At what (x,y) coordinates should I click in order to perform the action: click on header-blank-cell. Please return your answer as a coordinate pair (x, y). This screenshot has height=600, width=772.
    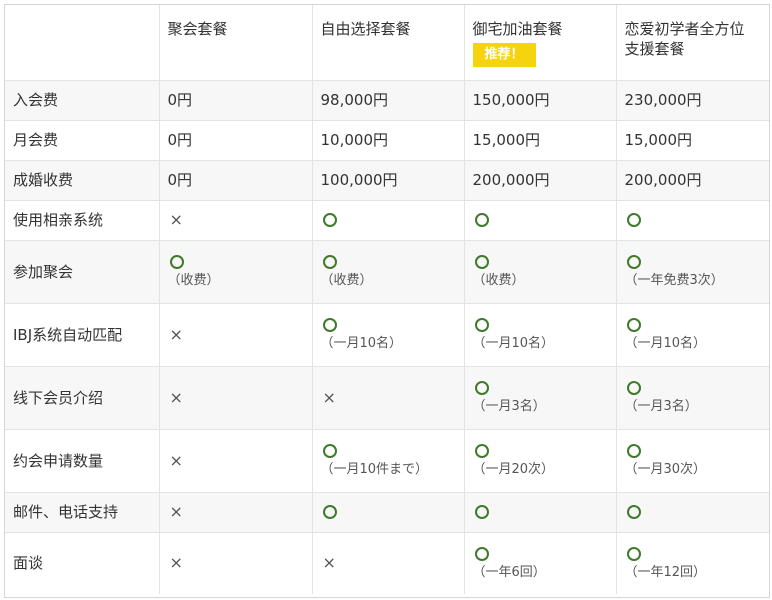
    Looking at the image, I should click on (82, 43).